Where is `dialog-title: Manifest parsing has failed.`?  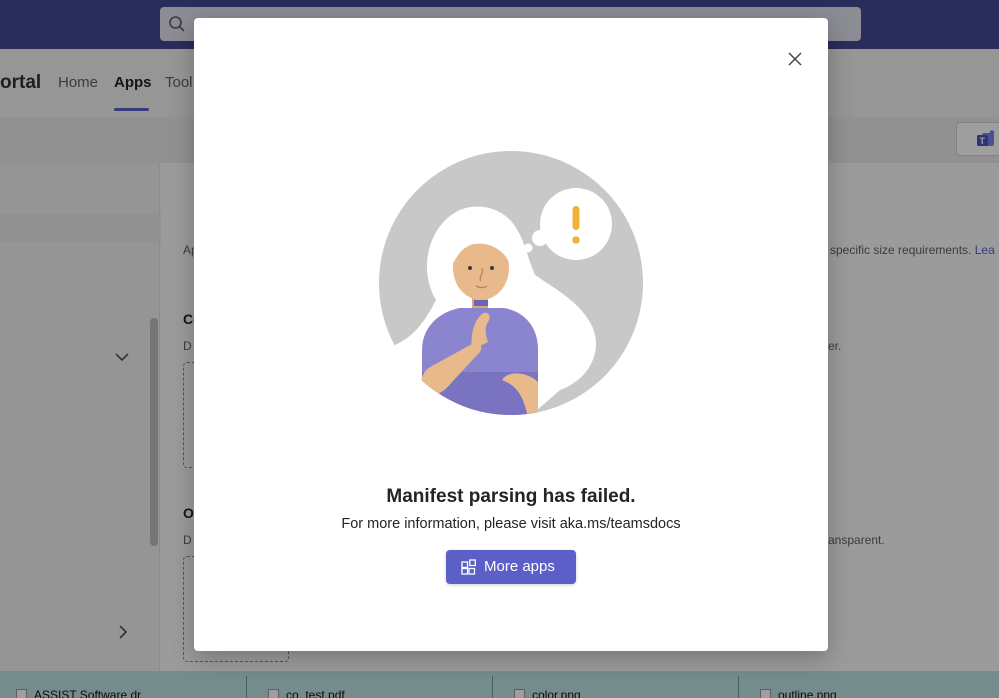
dialog-title: Manifest parsing has failed. is located at coordinates (511, 496).